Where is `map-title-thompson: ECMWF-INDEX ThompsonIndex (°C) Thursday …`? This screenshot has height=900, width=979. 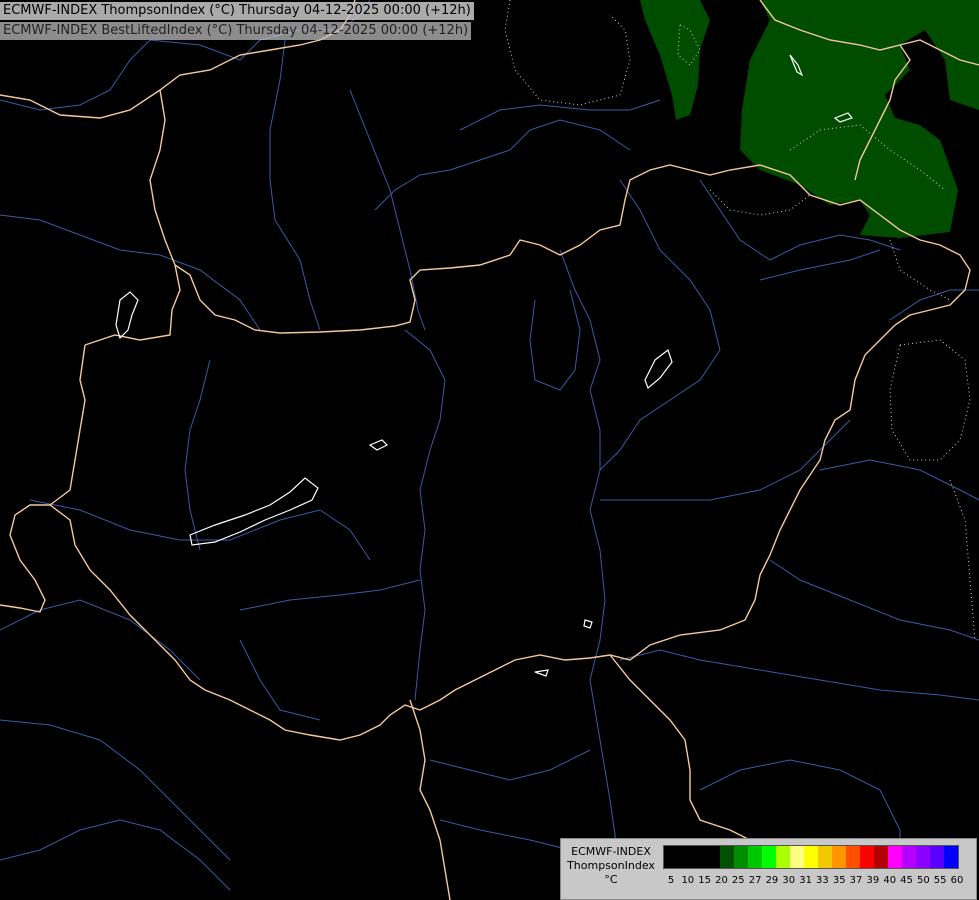 map-title-thompson: ECMWF-INDEX ThompsonIndex (°C) Thursday … is located at coordinates (237, 11).